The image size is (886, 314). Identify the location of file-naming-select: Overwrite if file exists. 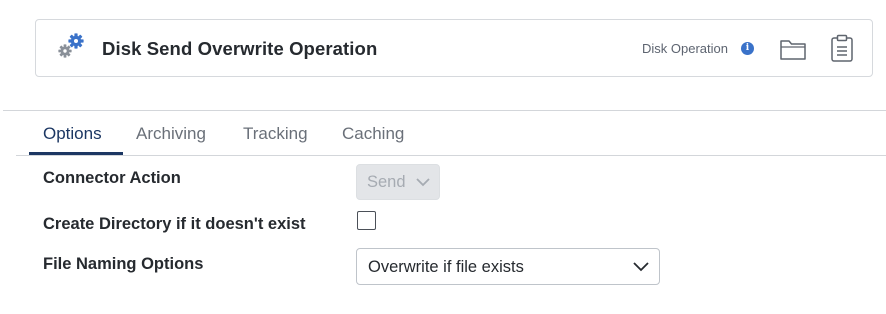
(508, 266).